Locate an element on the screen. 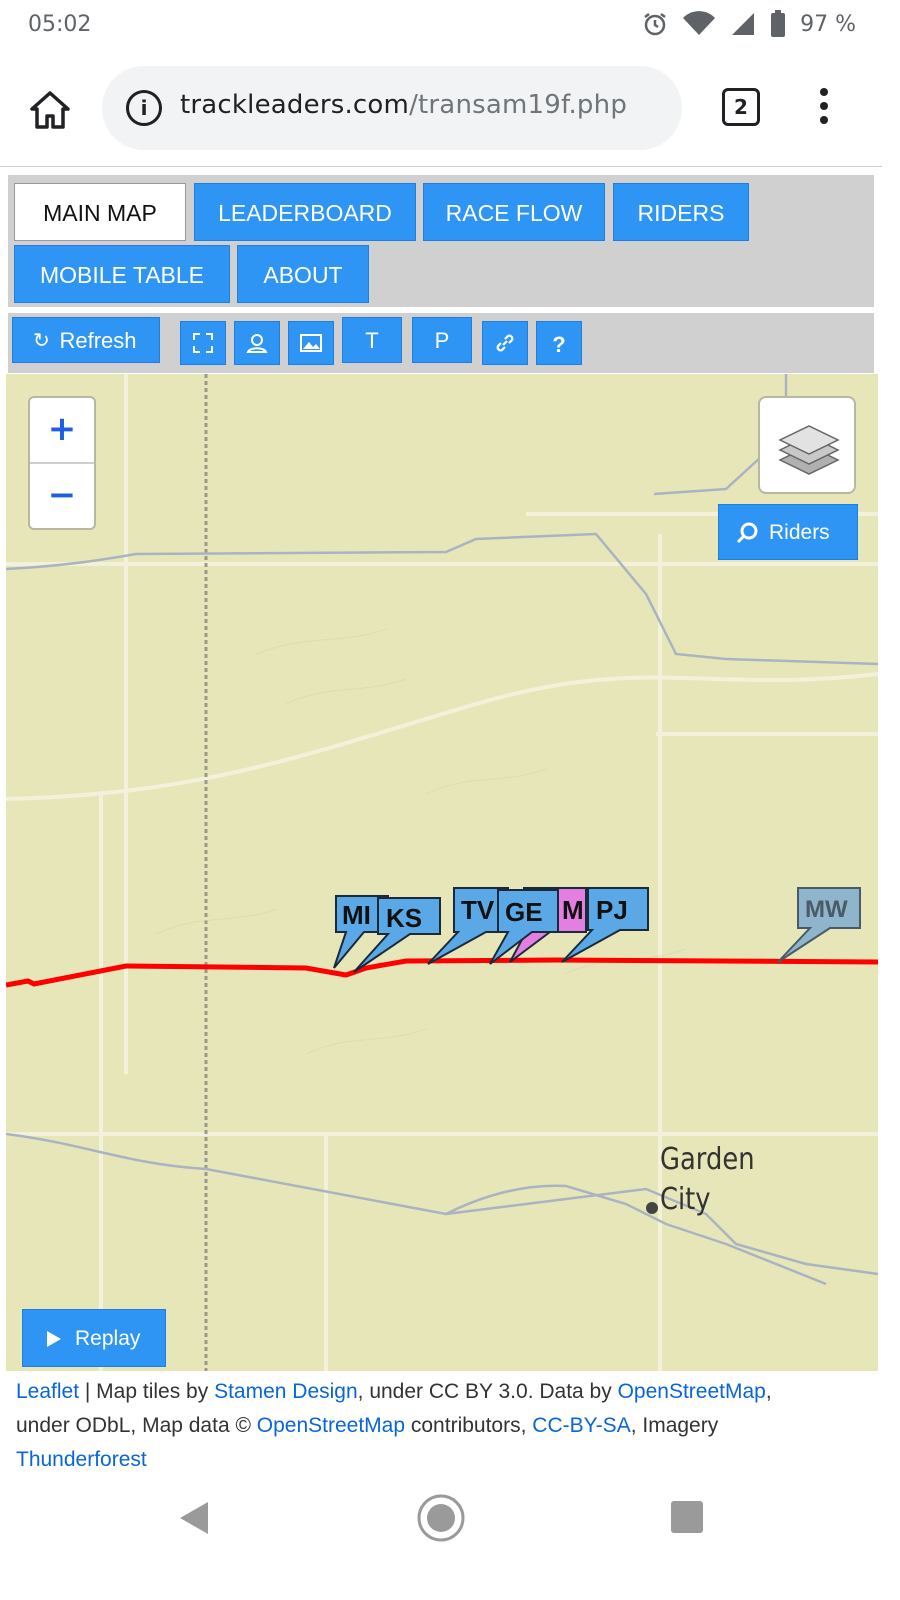 Image resolution: width=900 pixels, height=1600 pixels. recents-icon is located at coordinates (687, 1517).